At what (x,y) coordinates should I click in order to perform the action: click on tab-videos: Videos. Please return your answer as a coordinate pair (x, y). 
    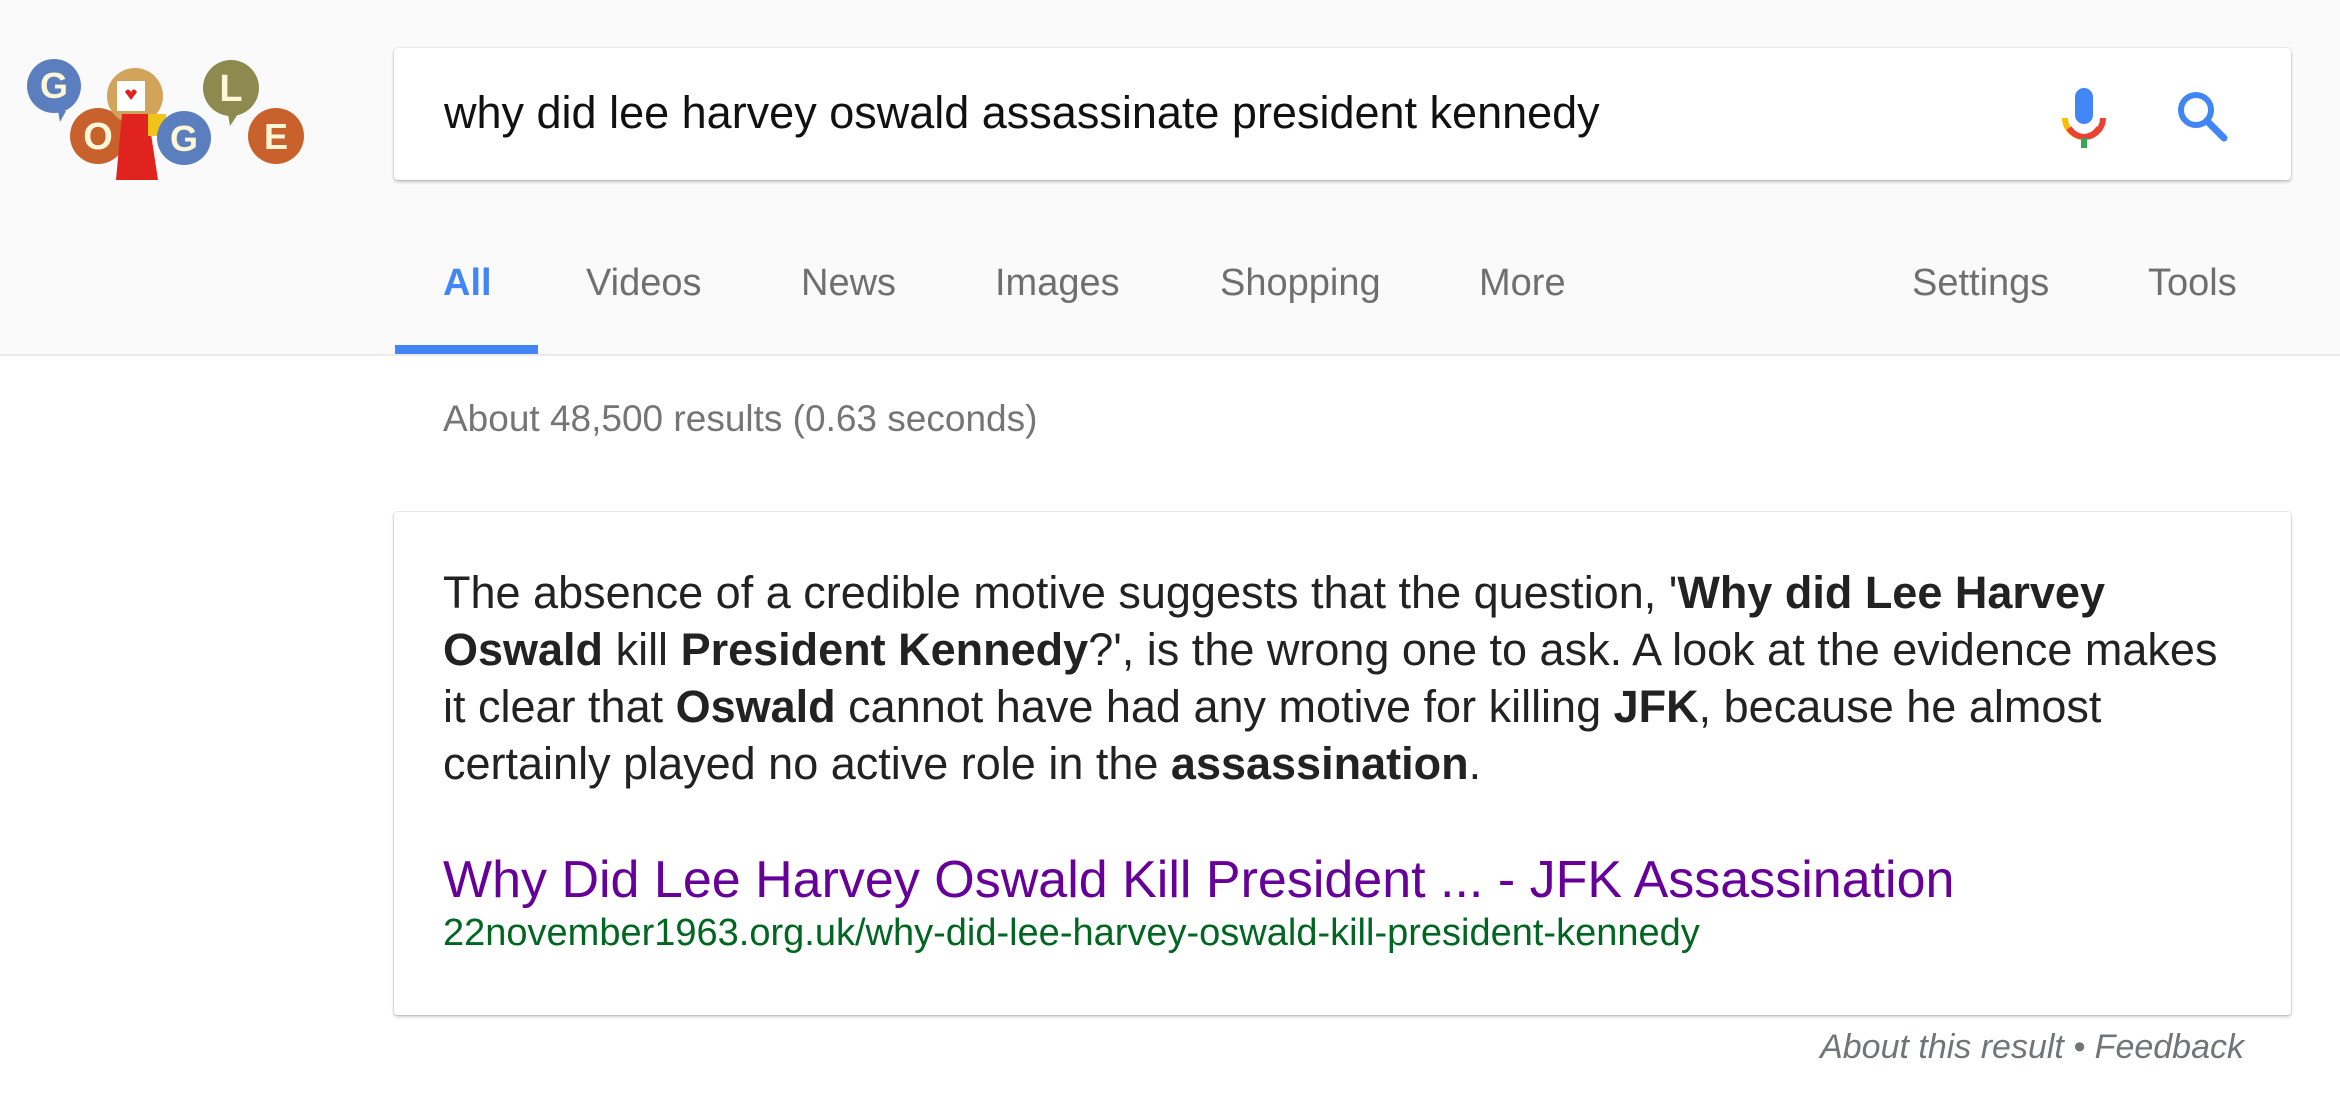
    Looking at the image, I should click on (644, 283).